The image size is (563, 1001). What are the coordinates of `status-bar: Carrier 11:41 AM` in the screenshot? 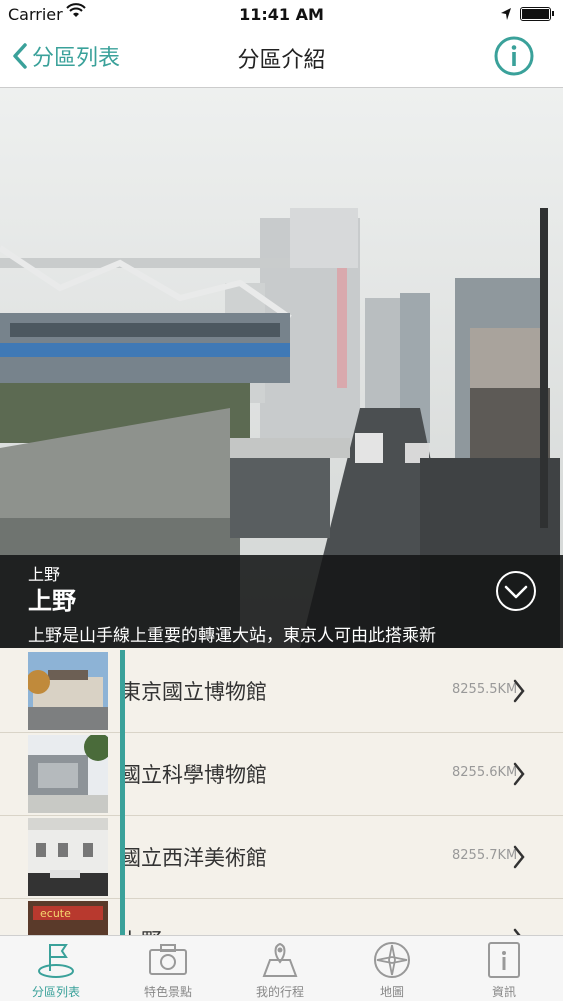 It's located at (281, 15).